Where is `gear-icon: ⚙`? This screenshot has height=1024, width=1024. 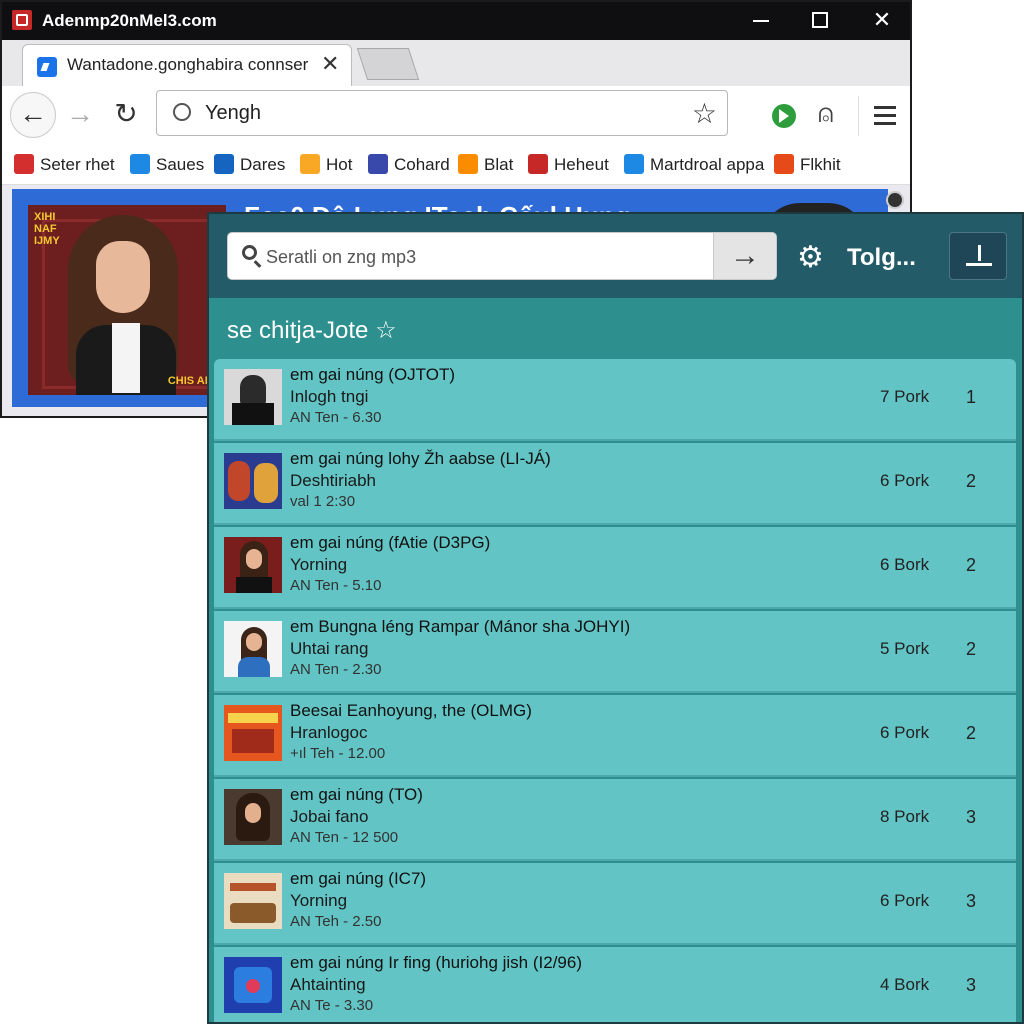 gear-icon: ⚙ is located at coordinates (810, 257).